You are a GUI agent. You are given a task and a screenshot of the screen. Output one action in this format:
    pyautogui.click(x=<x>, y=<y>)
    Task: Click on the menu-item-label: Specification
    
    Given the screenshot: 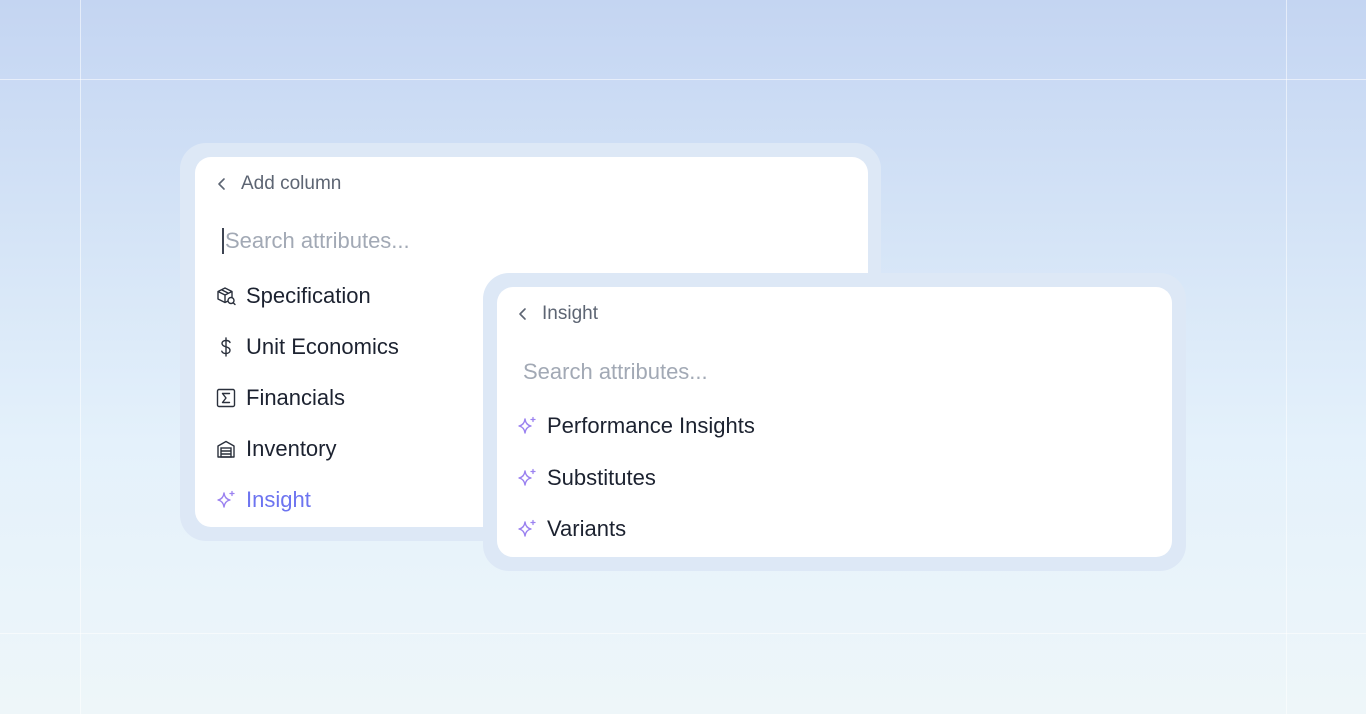 What is the action you would take?
    pyautogui.click(x=308, y=295)
    